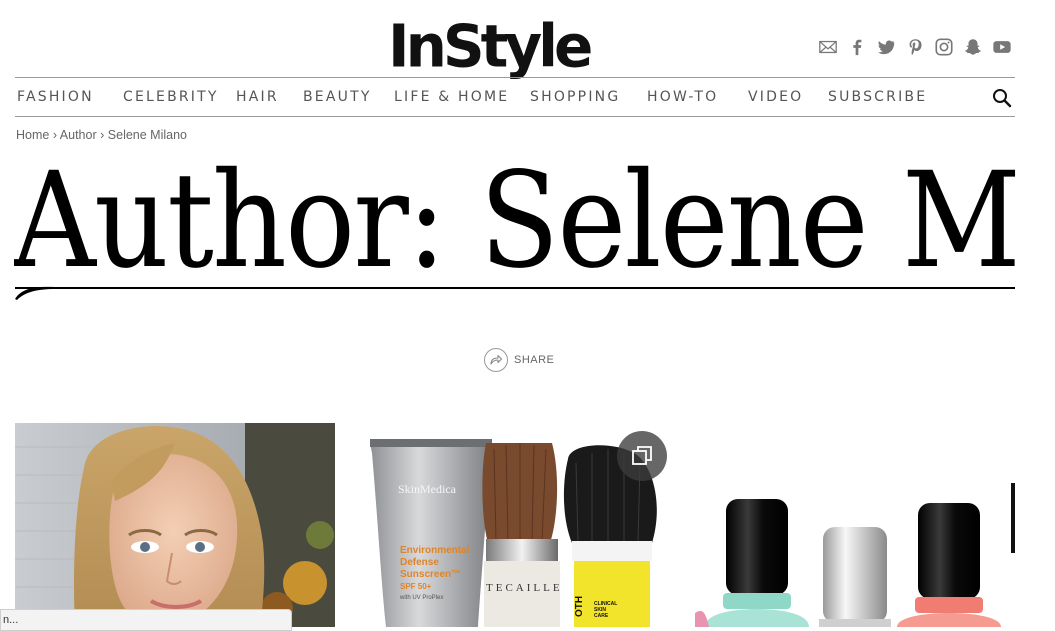 This screenshot has height=631, width=1055. What do you see at coordinates (601, 616) in the screenshot?
I see `svg-text: CARE` at bounding box center [601, 616].